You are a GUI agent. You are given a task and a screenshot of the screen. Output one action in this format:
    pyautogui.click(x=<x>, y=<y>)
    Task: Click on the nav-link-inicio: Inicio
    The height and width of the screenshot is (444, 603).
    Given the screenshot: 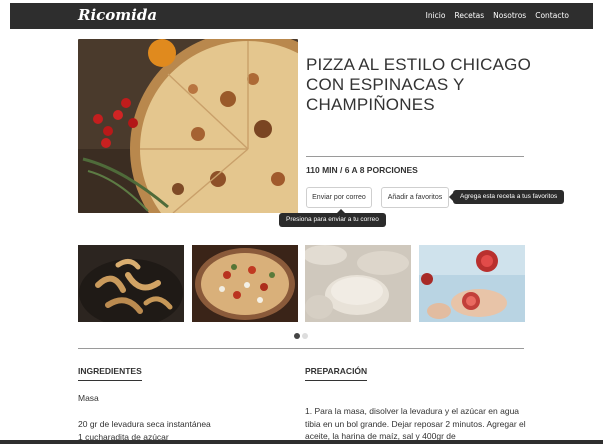 What is the action you would take?
    pyautogui.click(x=436, y=15)
    